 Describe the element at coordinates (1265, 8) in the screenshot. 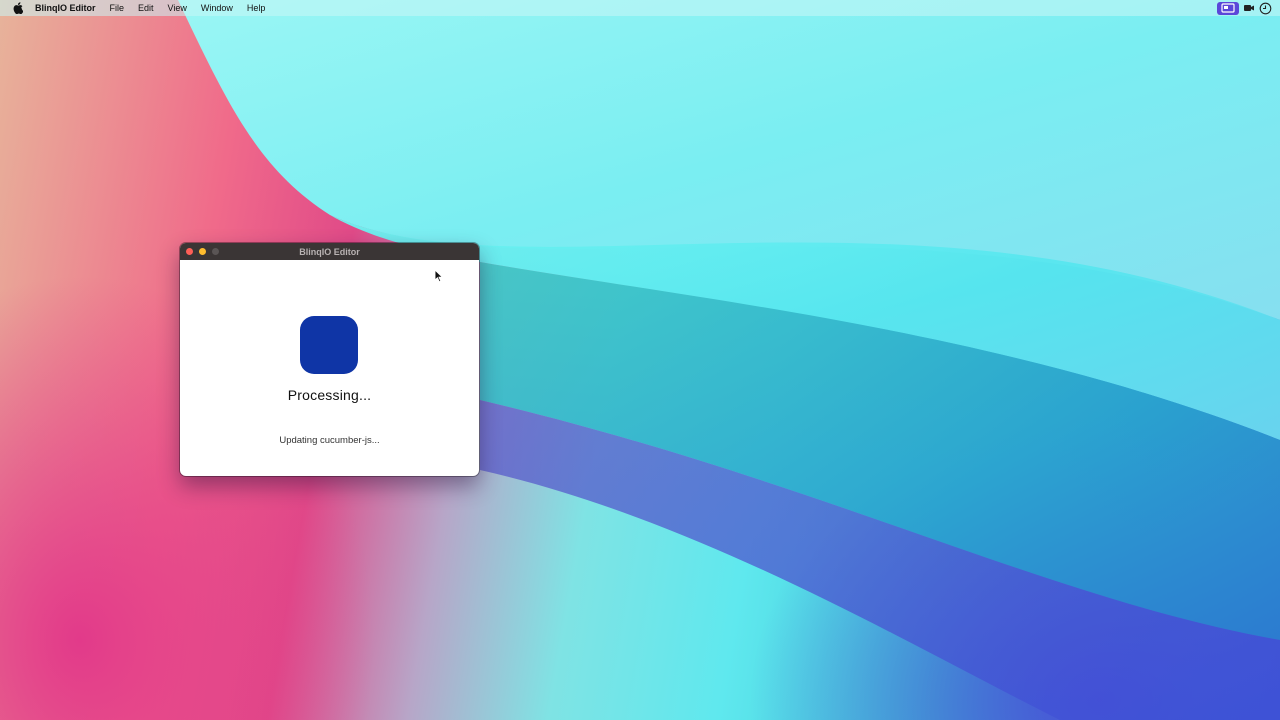

I see `clock-icon` at that location.